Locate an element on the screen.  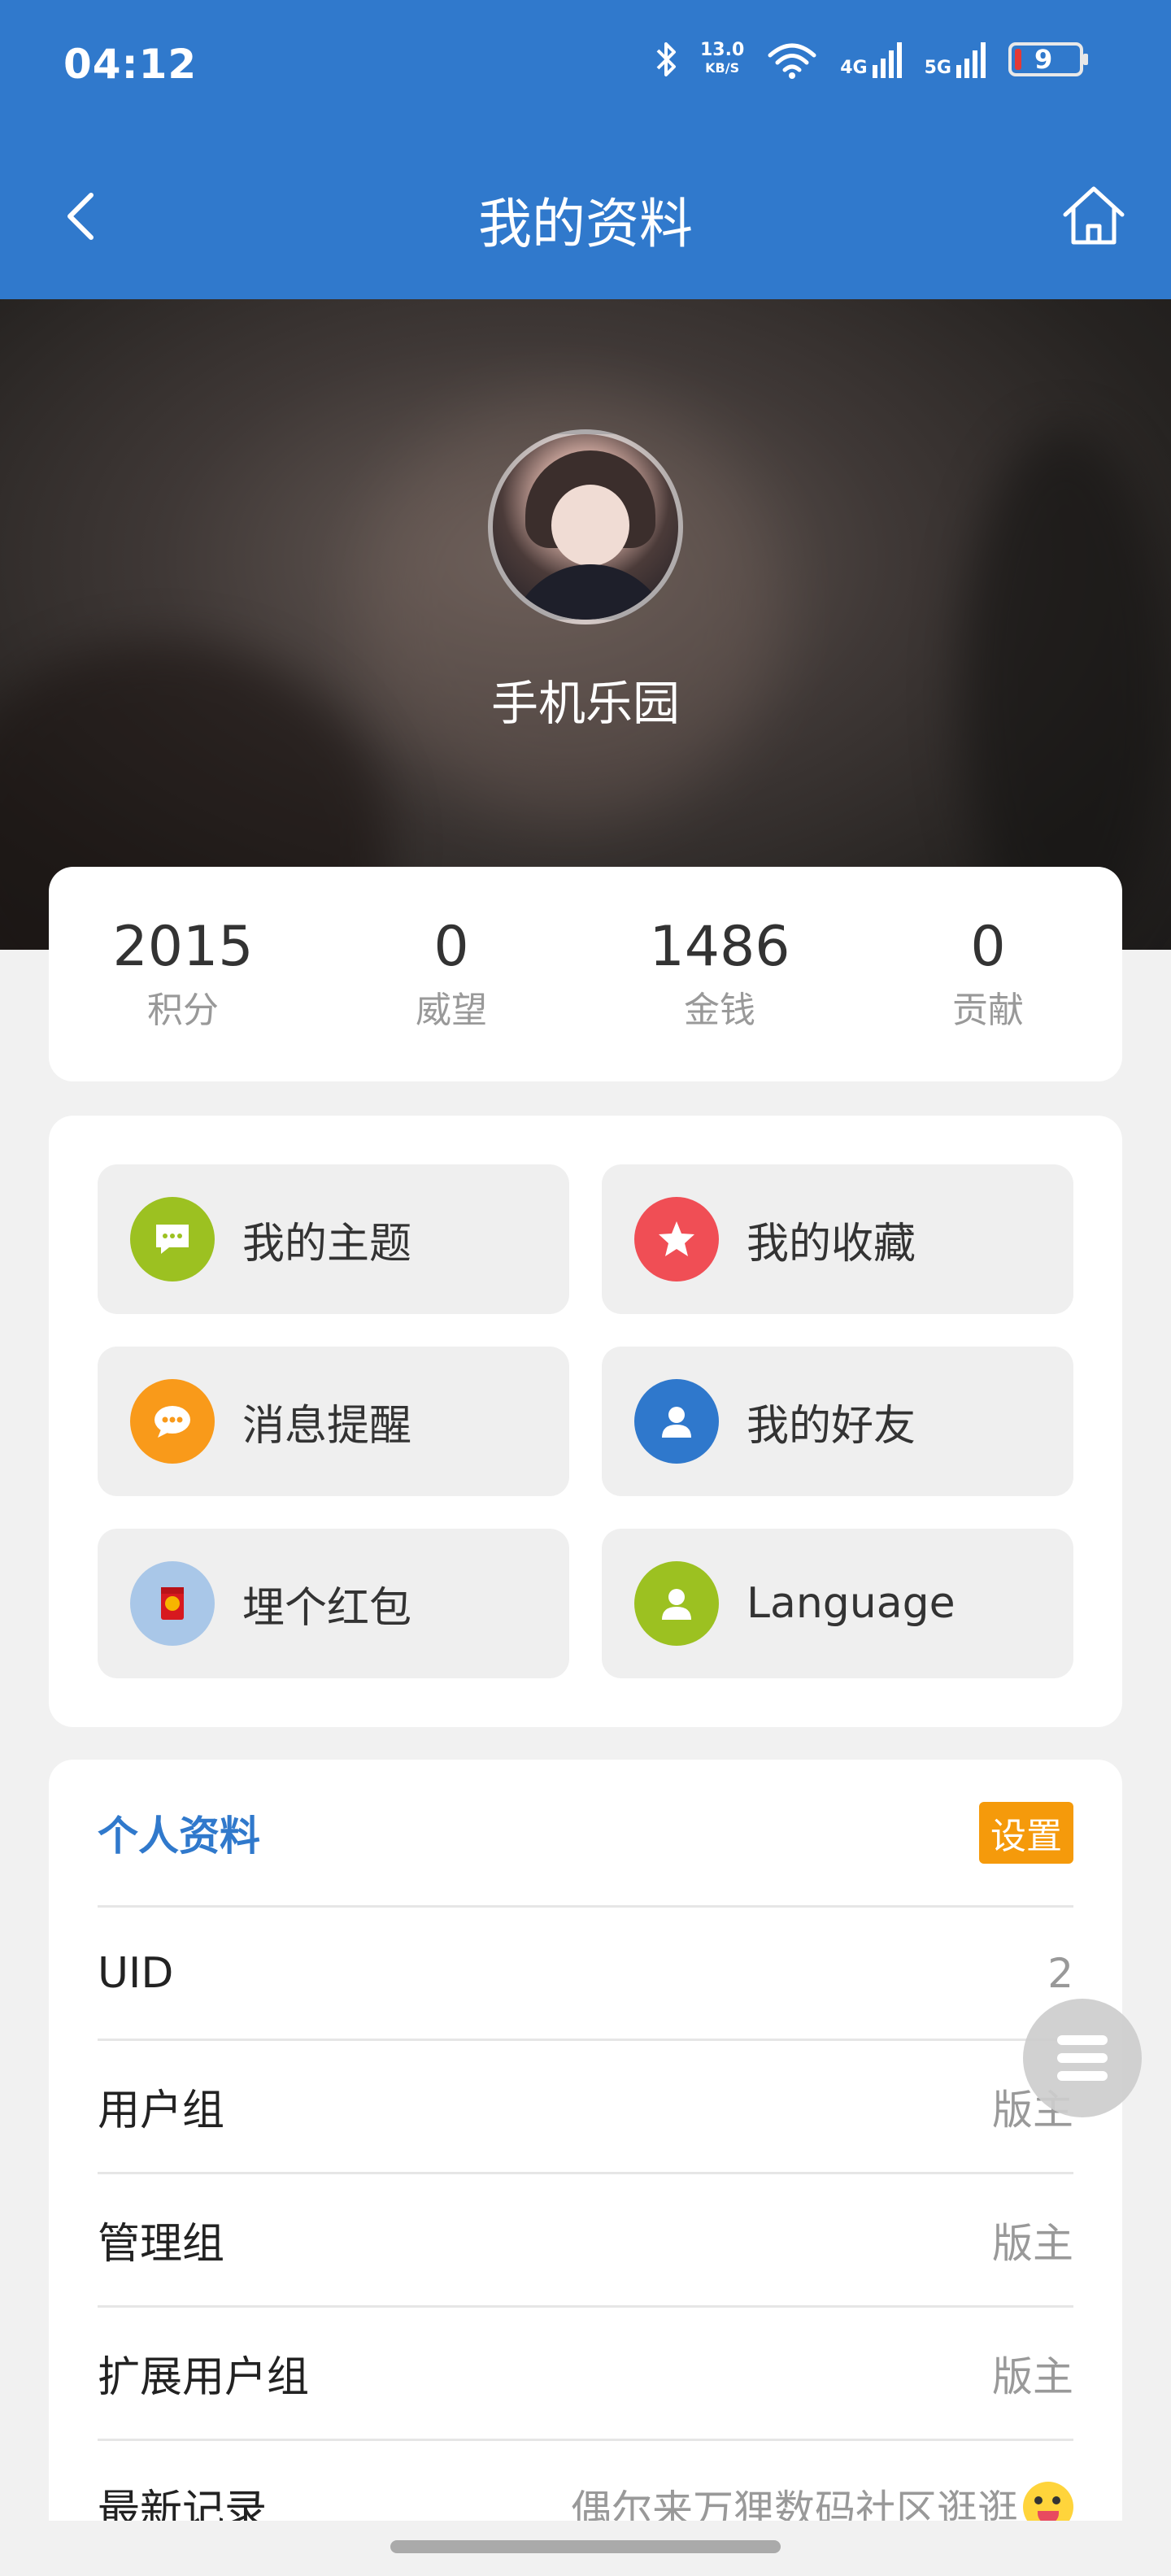
stat-label: 金钱 is located at coordinates (719, 1011).